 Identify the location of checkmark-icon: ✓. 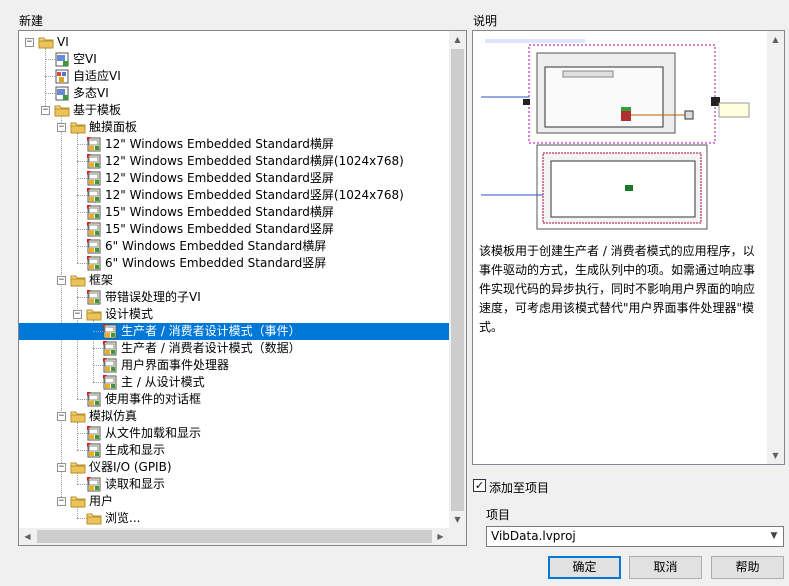
(479, 485).